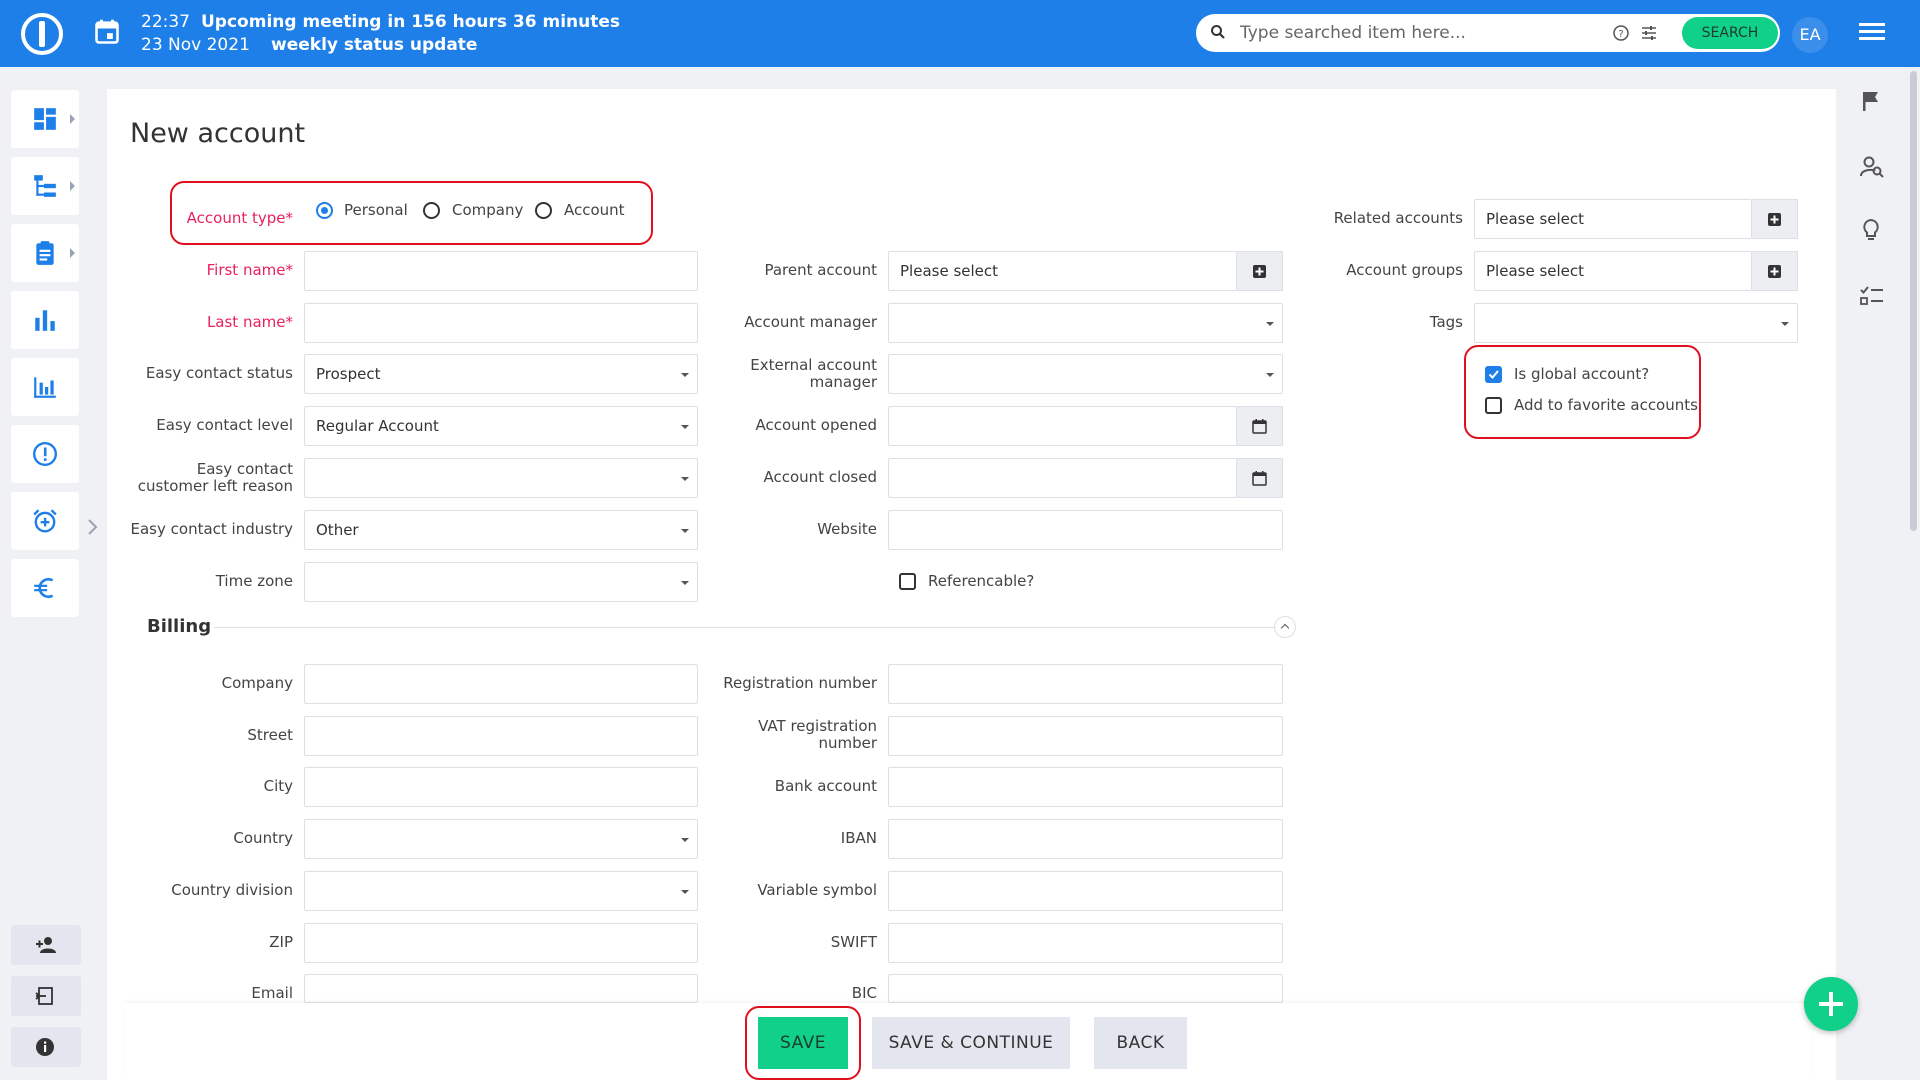 This screenshot has width=1920, height=1080. Describe the element at coordinates (1872, 167) in the screenshot. I see `person-search-icon` at that location.